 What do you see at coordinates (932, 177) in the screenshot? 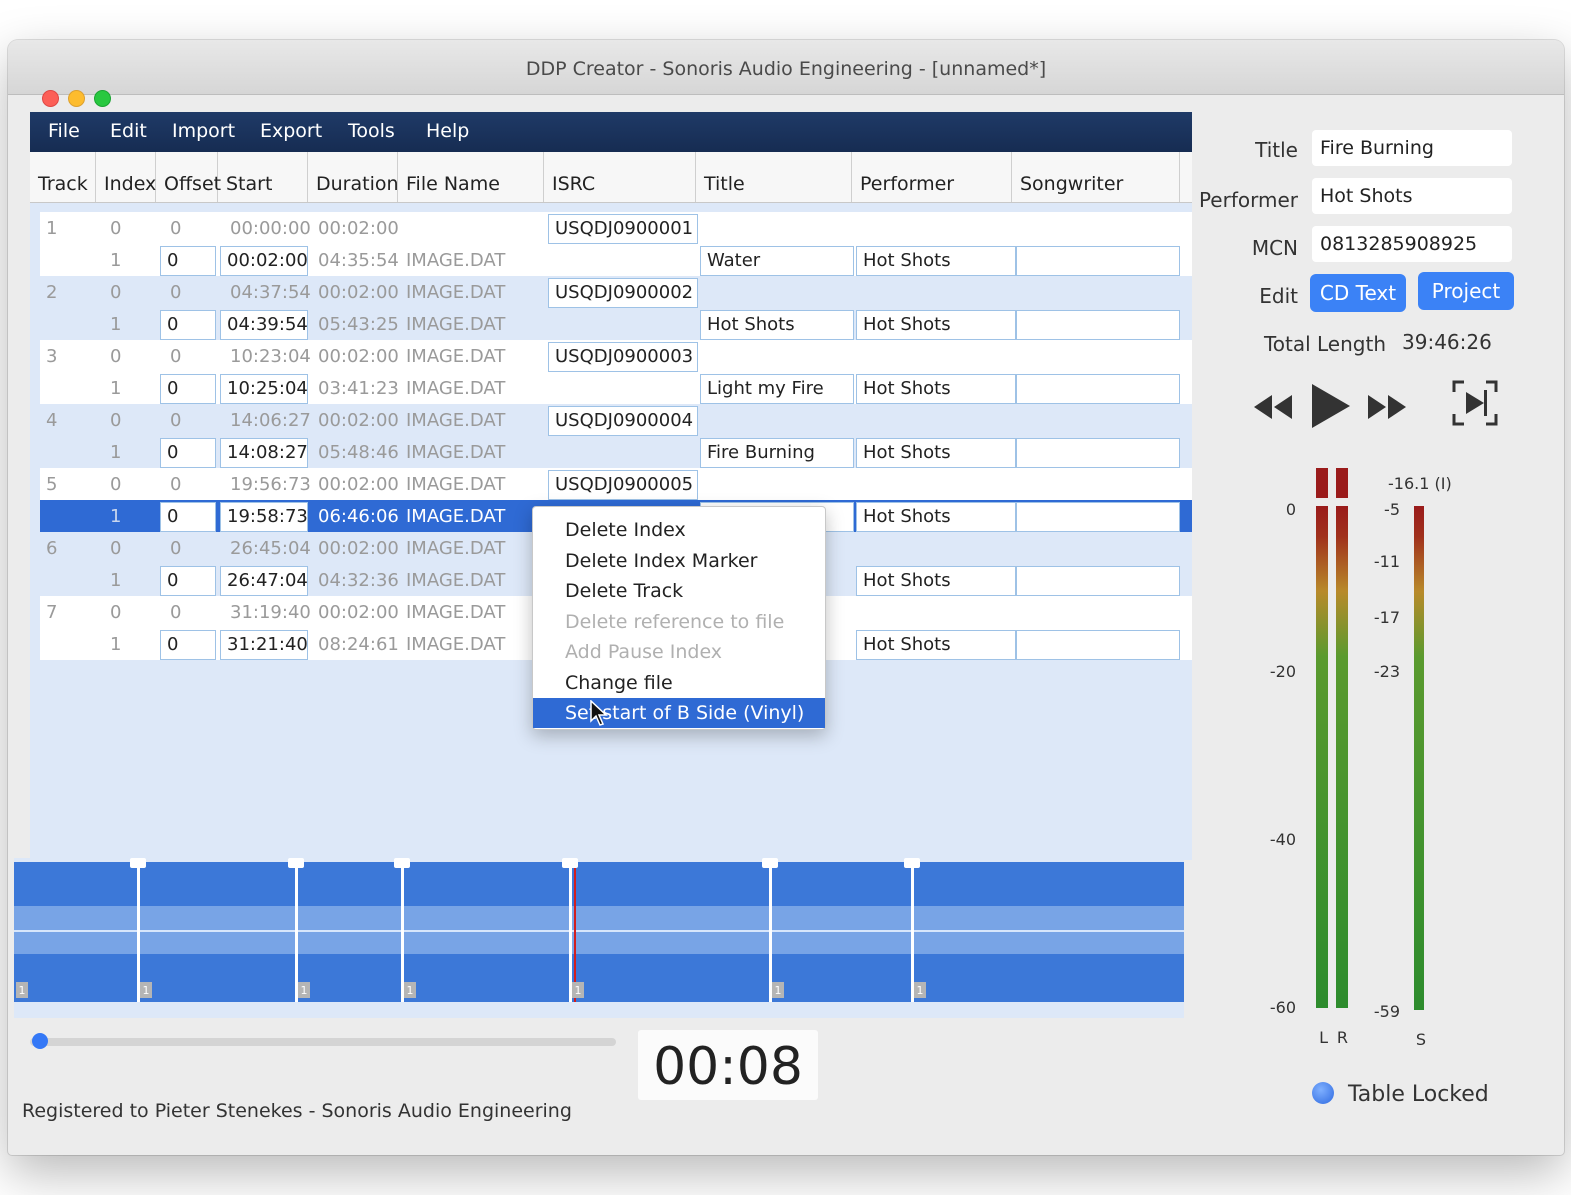
I see `column-header-performer: Performer` at bounding box center [932, 177].